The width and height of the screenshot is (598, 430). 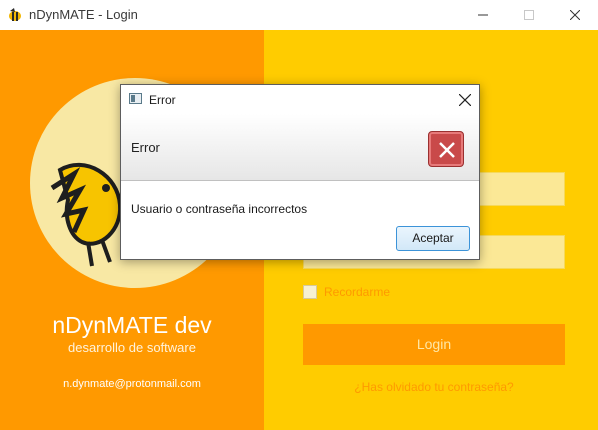 What do you see at coordinates (310, 292) in the screenshot?
I see `remember-checkbox` at bounding box center [310, 292].